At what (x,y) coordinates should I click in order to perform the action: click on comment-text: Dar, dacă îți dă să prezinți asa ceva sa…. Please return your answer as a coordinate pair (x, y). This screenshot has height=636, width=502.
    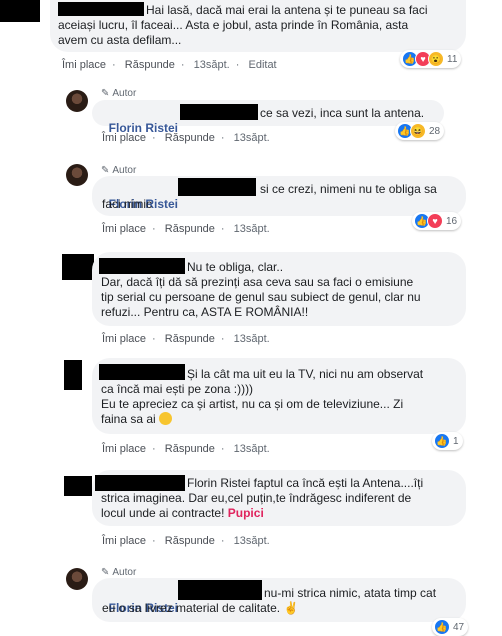
    Looking at the image, I should click on (261, 297).